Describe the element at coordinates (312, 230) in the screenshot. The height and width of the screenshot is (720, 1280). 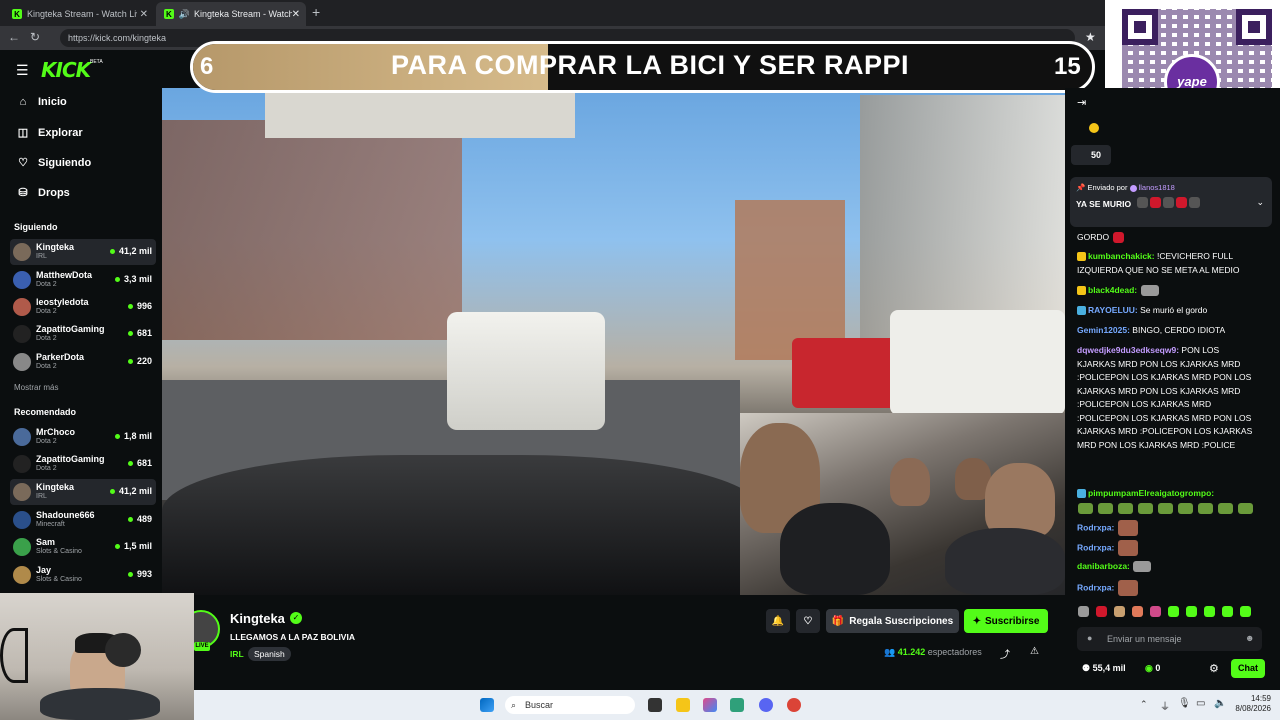
I see `video-scene-building` at that location.